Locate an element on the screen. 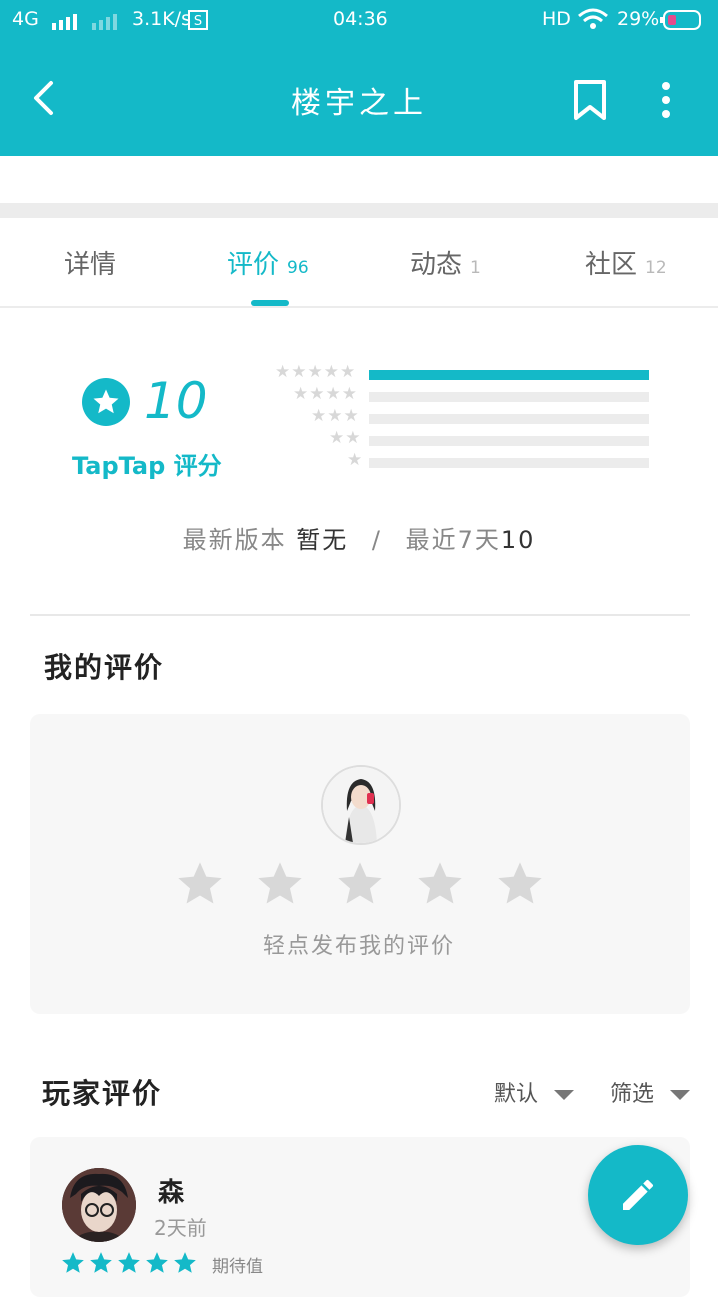  app-bar: 楼宇之上 is located at coordinates (359, 98).